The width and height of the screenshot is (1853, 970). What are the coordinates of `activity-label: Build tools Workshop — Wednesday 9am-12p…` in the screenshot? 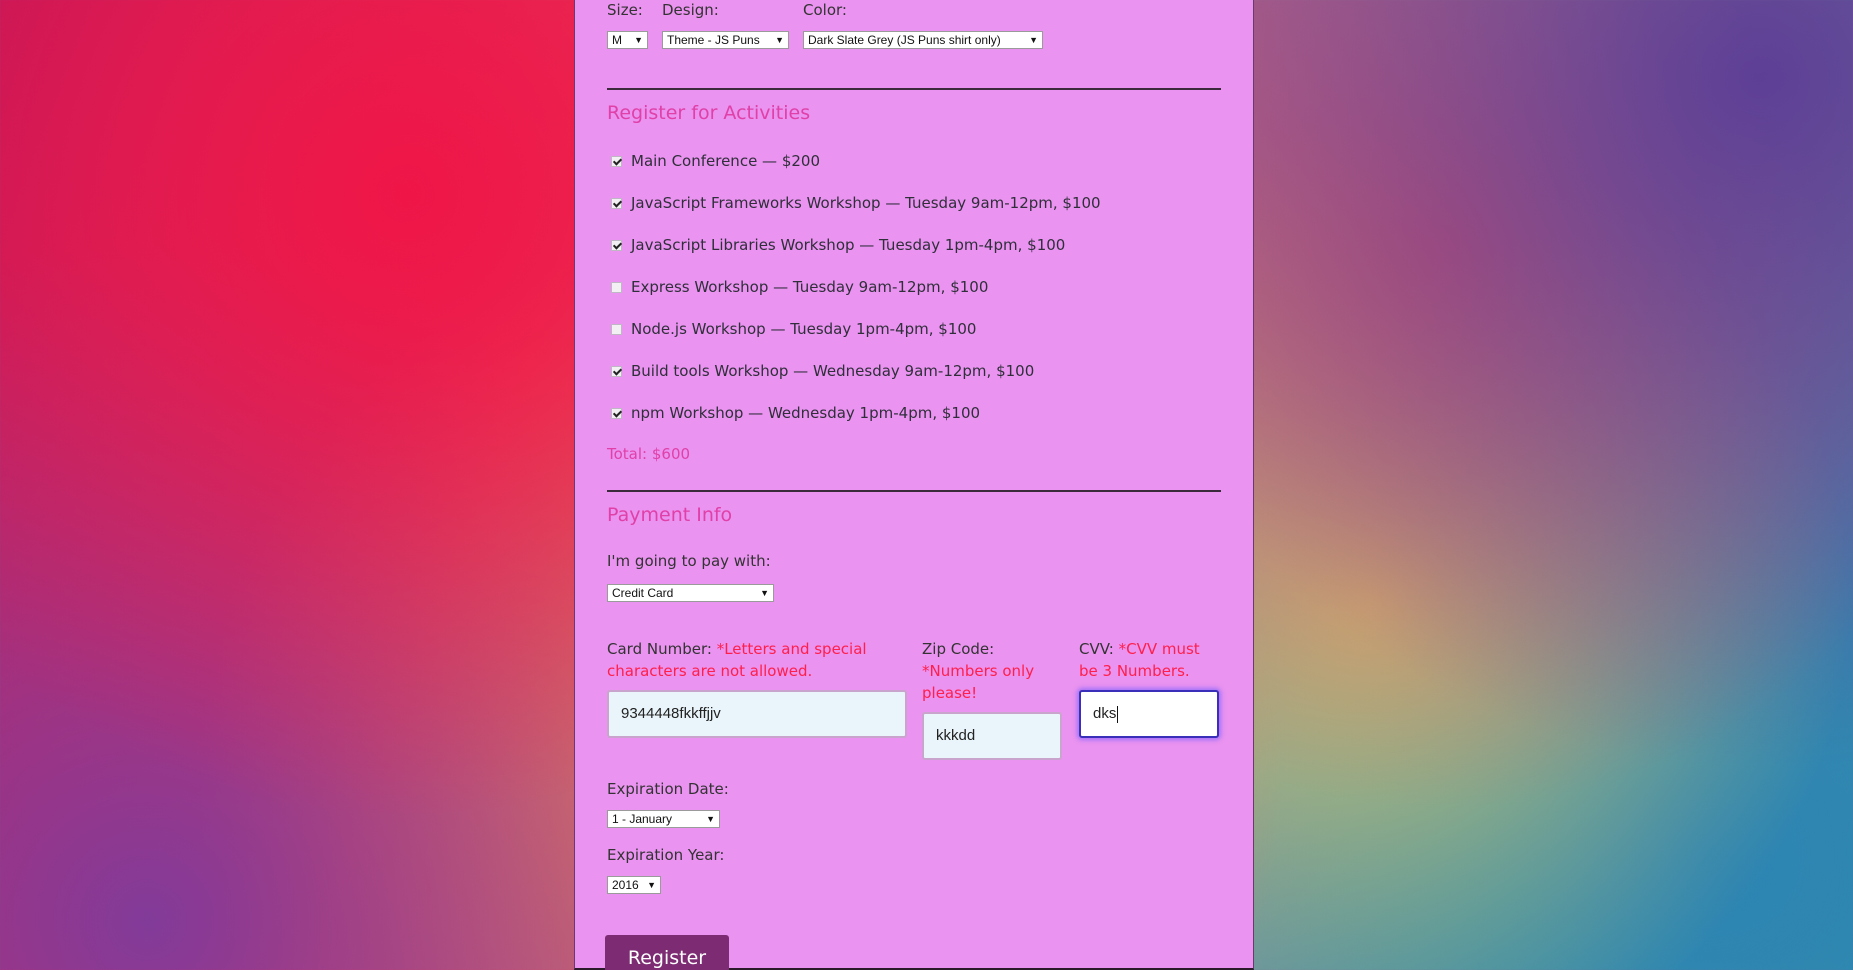 It's located at (833, 371).